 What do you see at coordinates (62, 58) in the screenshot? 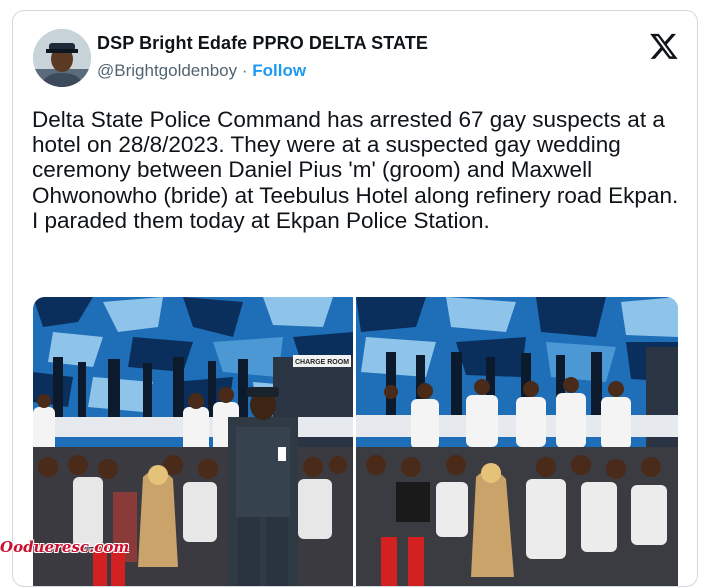
I see `avatar` at bounding box center [62, 58].